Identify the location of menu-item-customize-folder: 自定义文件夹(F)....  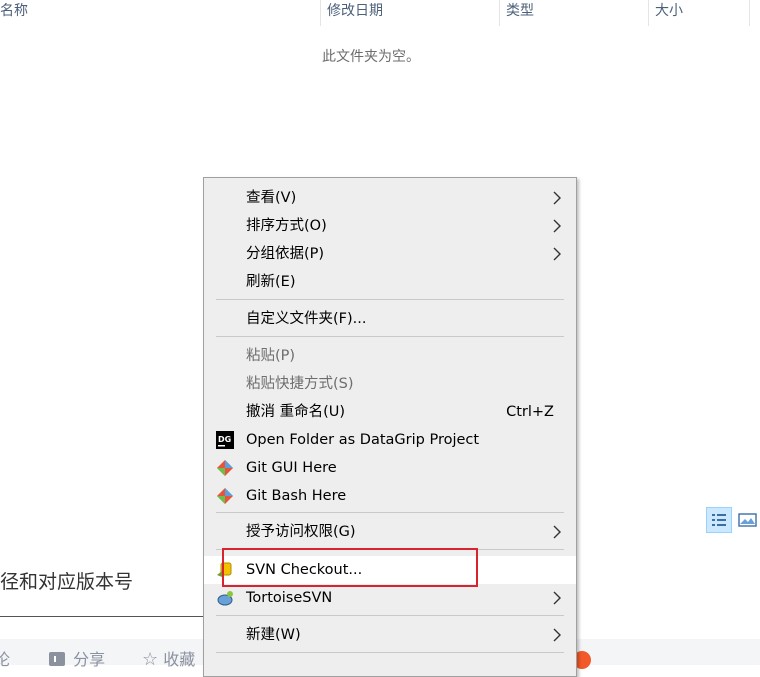
(390, 319).